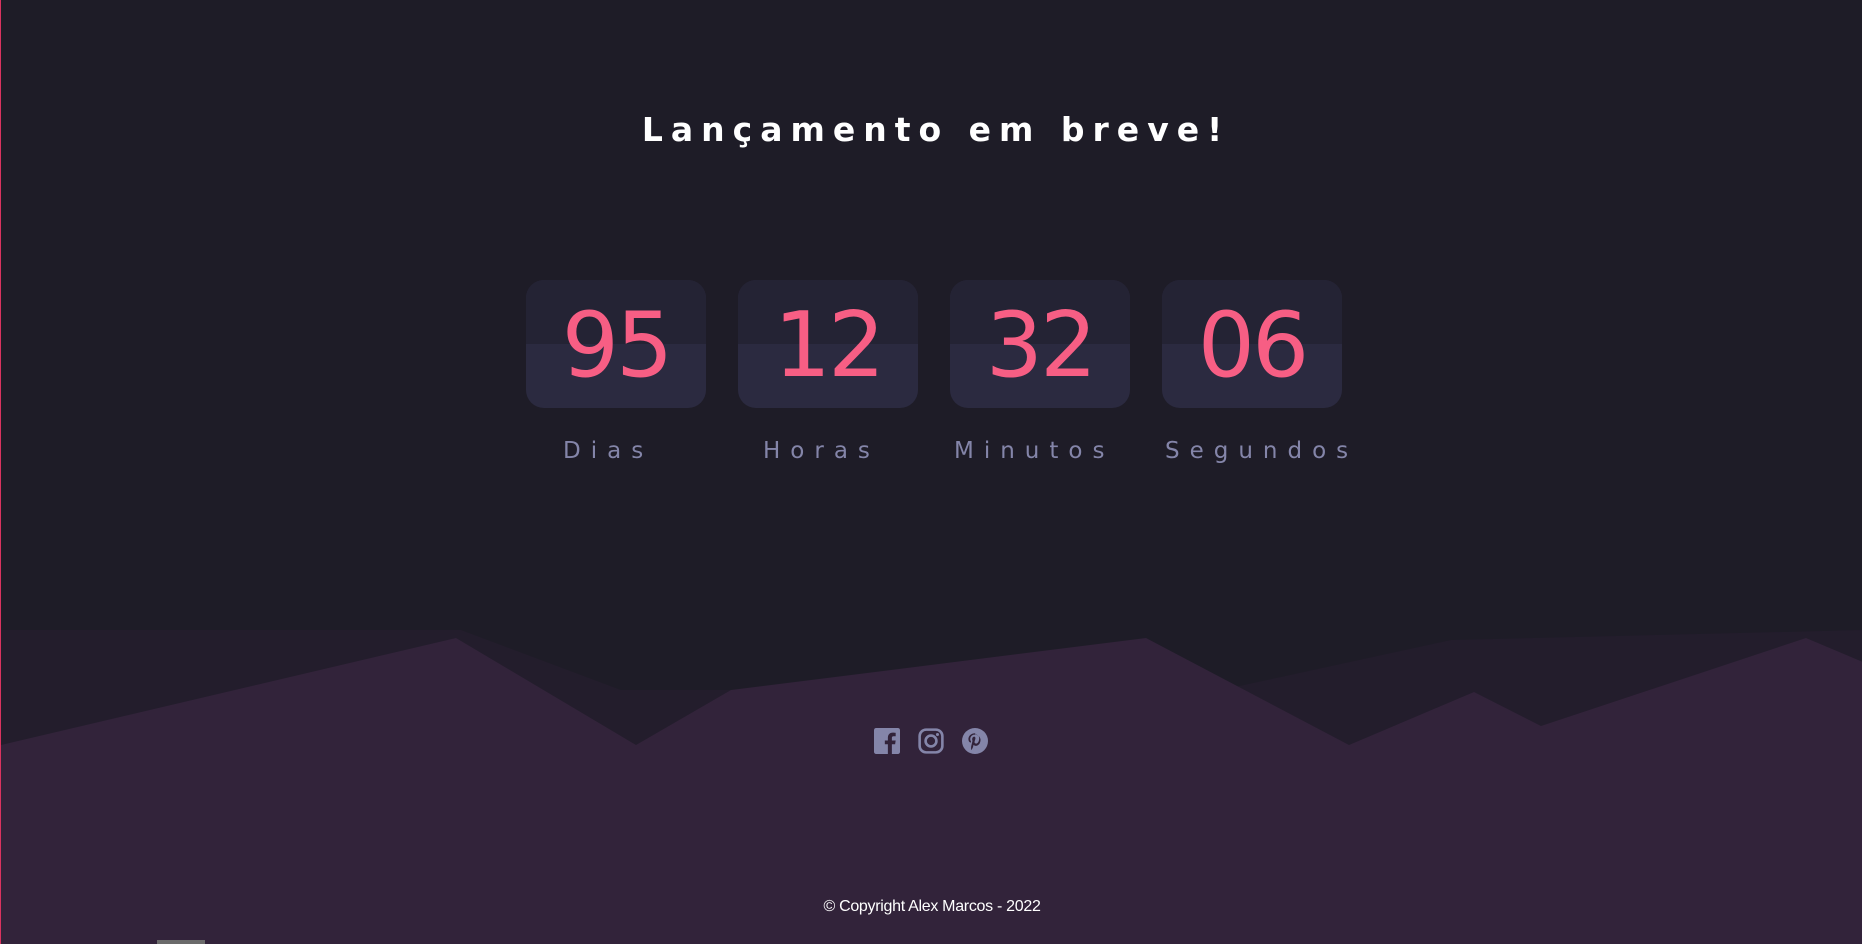 Image resolution: width=1862 pixels, height=944 pixels. What do you see at coordinates (931, 741) in the screenshot?
I see `instagram-icon` at bounding box center [931, 741].